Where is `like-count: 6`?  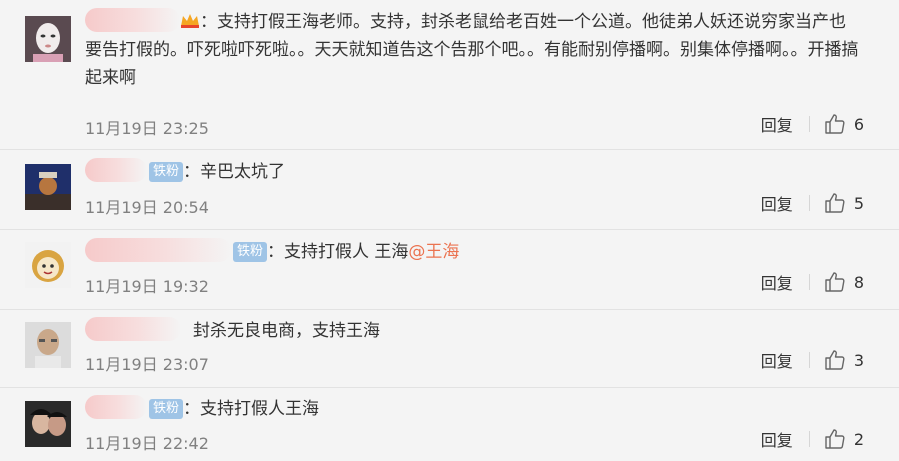
like-count: 6 is located at coordinates (858, 124).